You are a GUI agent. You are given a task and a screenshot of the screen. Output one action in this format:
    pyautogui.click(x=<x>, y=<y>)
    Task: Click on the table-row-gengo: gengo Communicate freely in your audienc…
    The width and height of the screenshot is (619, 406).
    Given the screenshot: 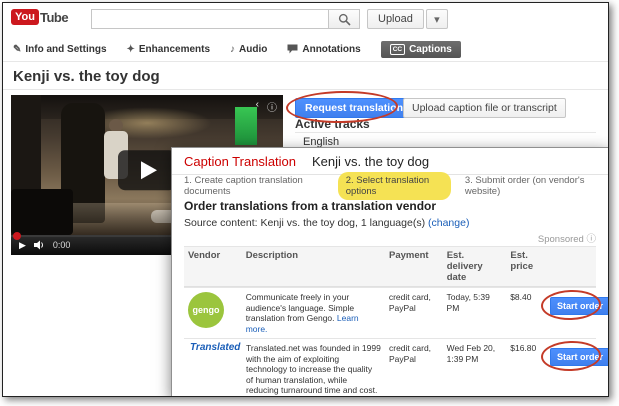 What is the action you would take?
    pyautogui.click(x=396, y=312)
    